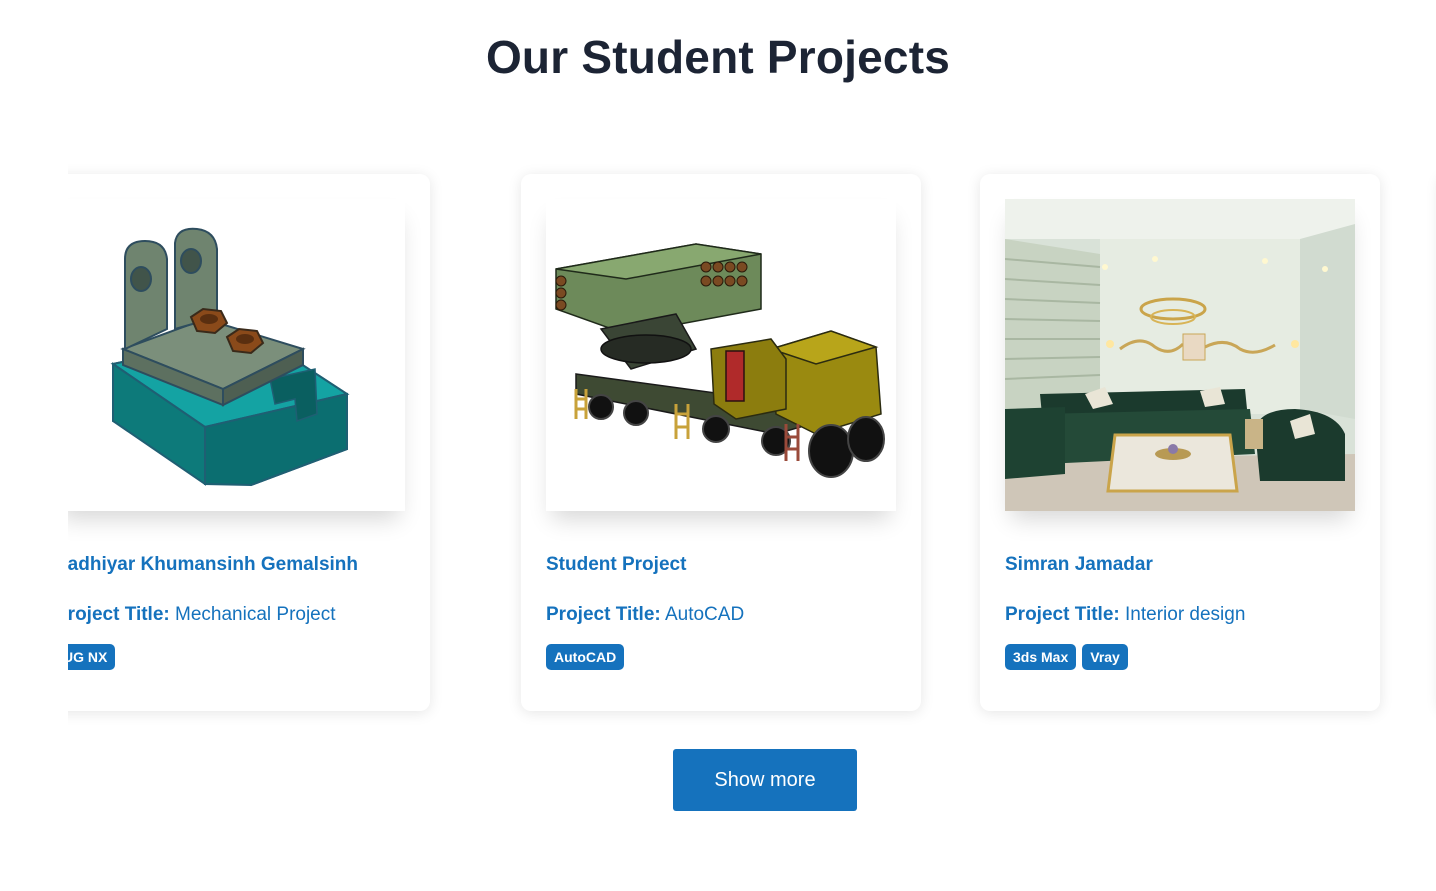 The height and width of the screenshot is (891, 1436). I want to click on project-image-autocad, so click(721, 355).